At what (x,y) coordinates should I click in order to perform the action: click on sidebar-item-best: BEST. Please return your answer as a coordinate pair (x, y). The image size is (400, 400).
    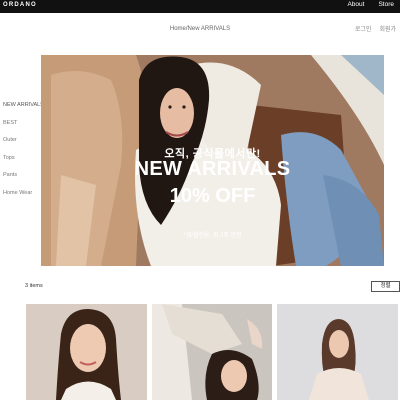
    Looking at the image, I should click on (23, 129).